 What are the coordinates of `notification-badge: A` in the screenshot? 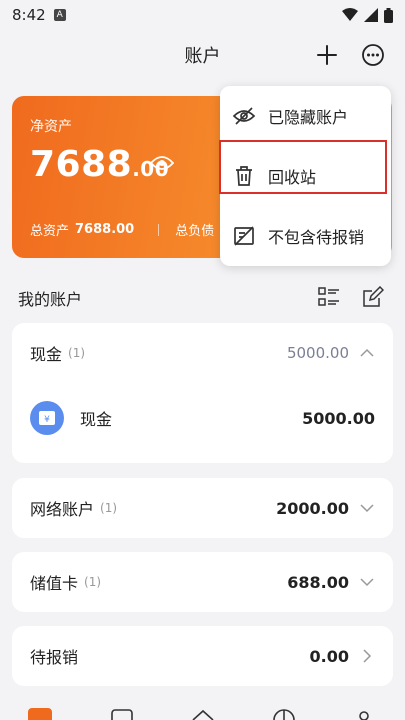 It's located at (59, 15).